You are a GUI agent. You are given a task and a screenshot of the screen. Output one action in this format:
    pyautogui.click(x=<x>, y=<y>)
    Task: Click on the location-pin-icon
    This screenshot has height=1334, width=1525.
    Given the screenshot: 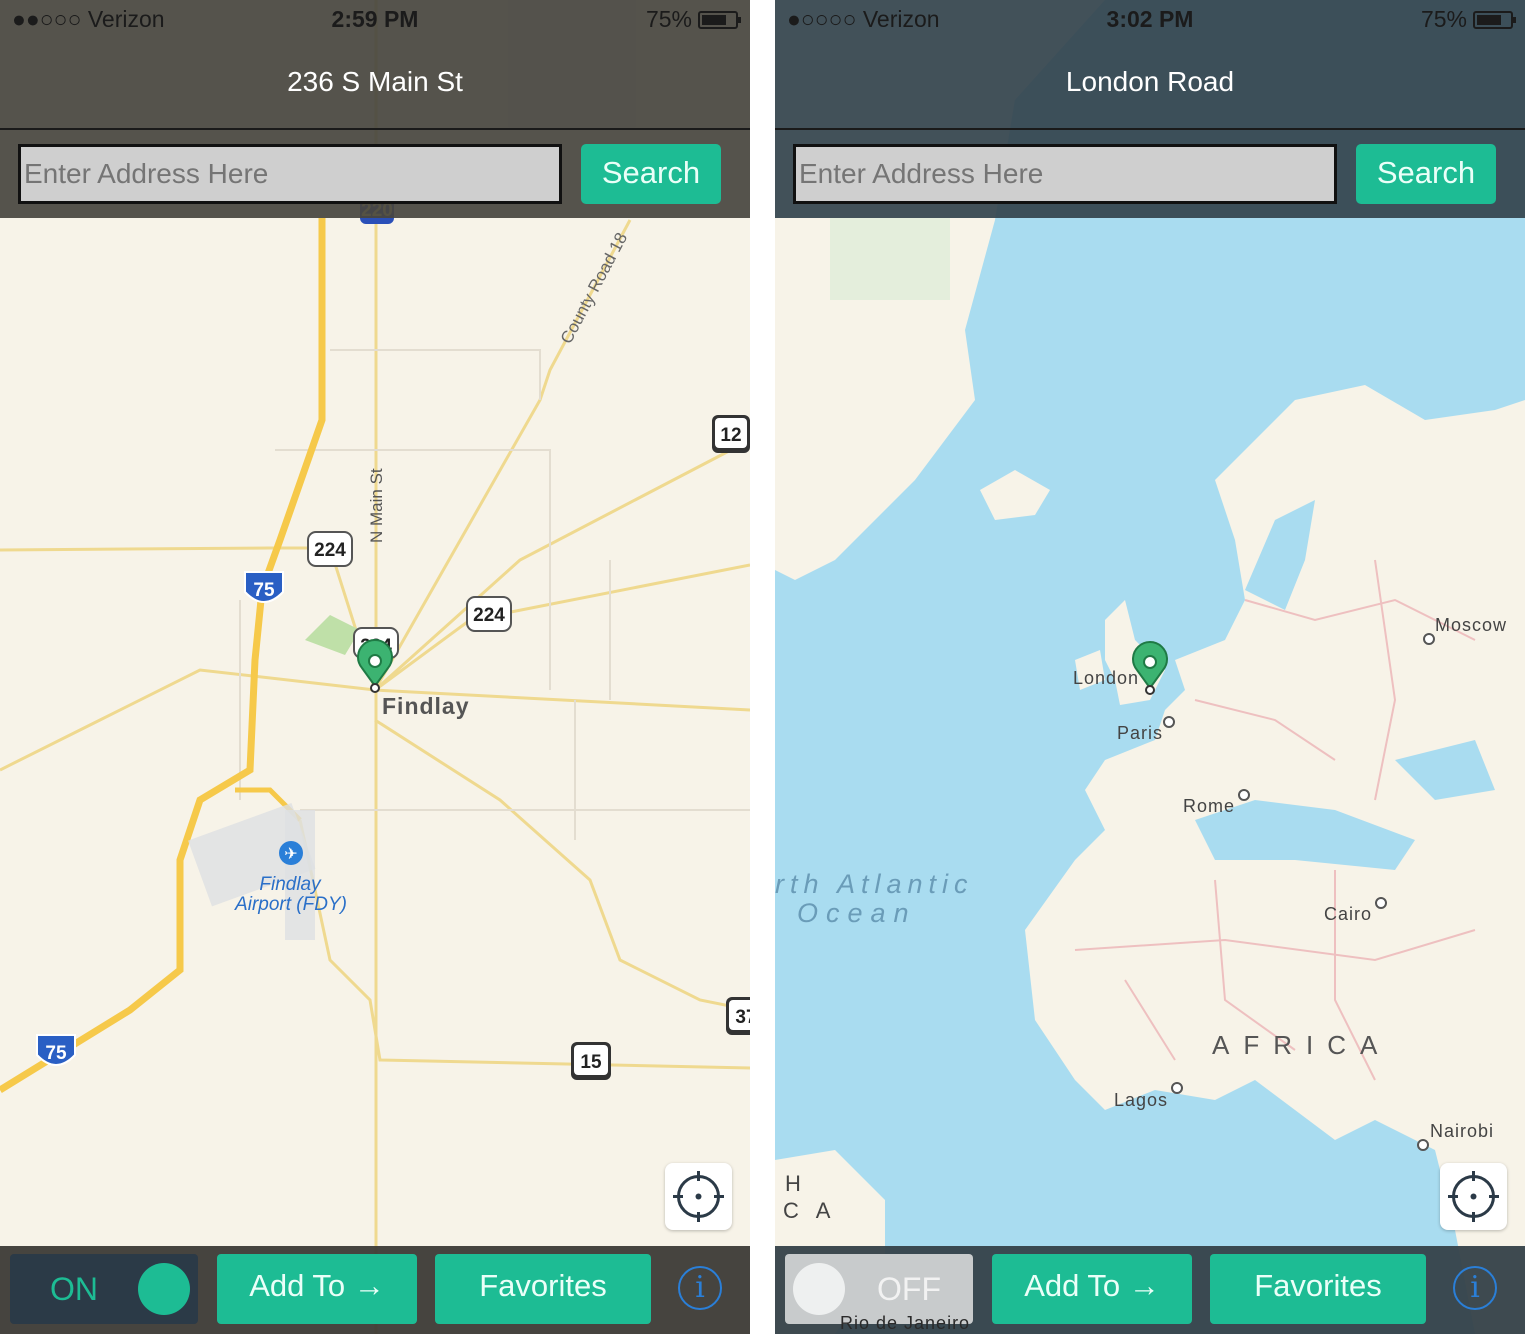 What is the action you would take?
    pyautogui.click(x=375, y=666)
    